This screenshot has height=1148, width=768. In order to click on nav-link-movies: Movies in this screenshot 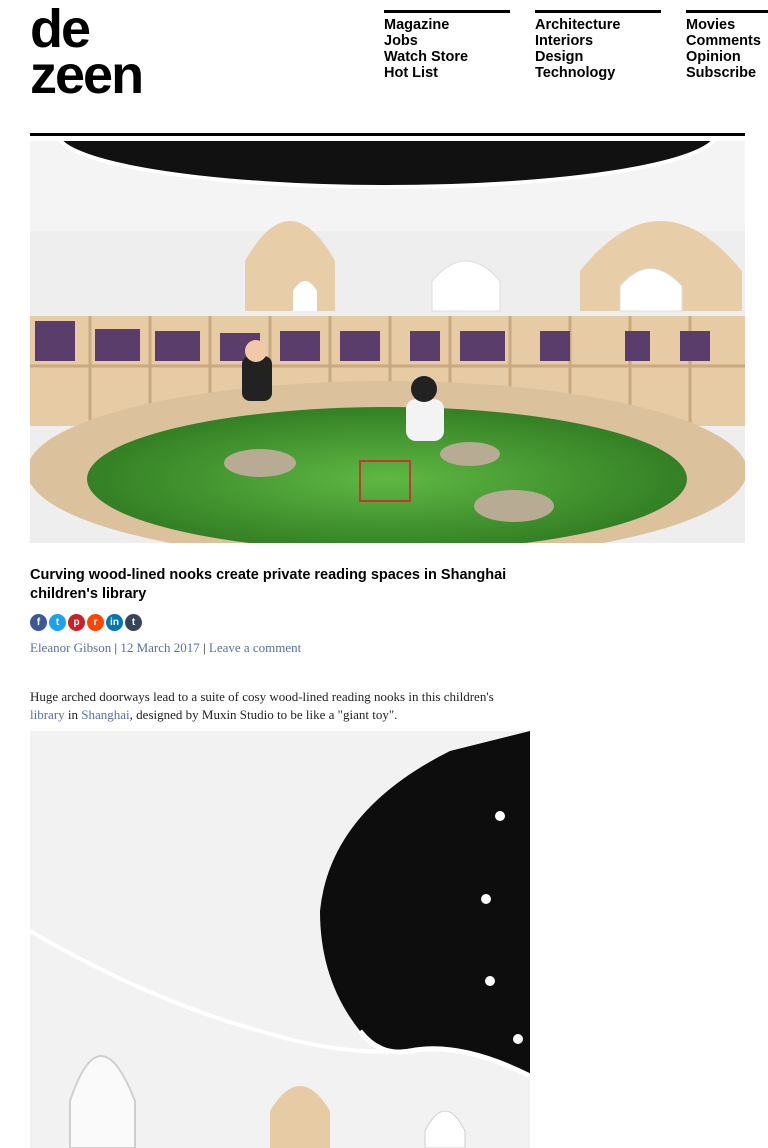, I will do `click(727, 25)`.